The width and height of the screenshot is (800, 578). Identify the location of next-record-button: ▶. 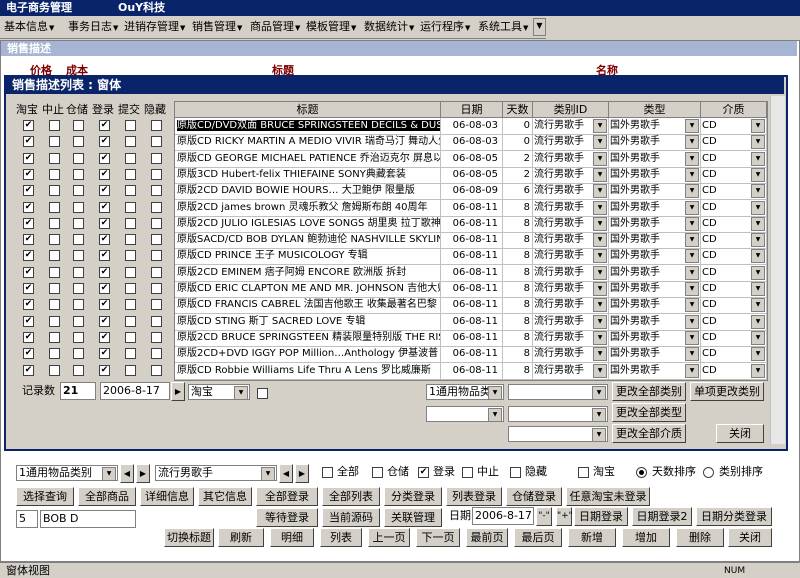
(178, 391).